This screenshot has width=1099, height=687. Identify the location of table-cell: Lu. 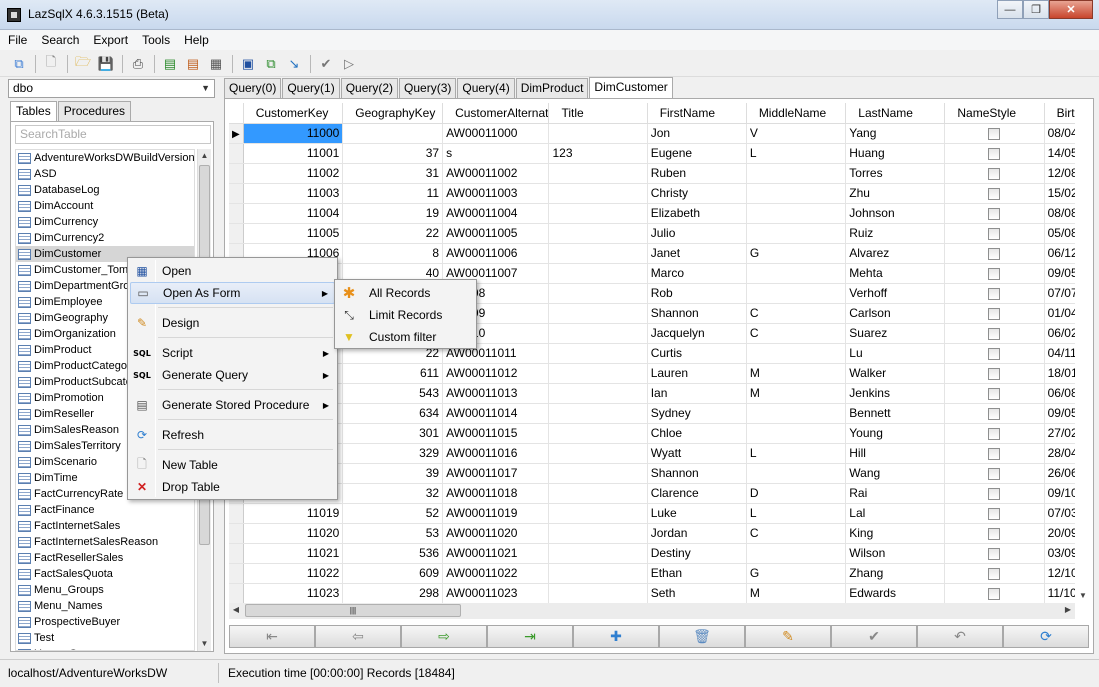
(895, 353).